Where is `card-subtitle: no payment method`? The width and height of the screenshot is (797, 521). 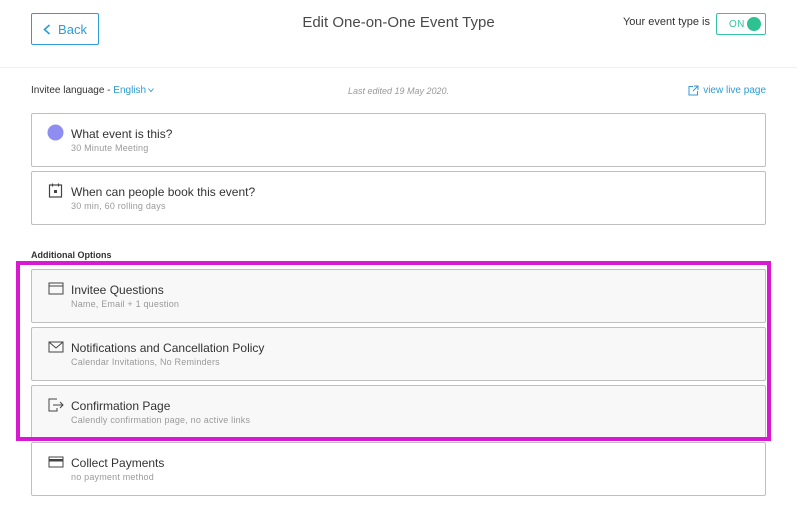 card-subtitle: no payment method is located at coordinates (112, 477).